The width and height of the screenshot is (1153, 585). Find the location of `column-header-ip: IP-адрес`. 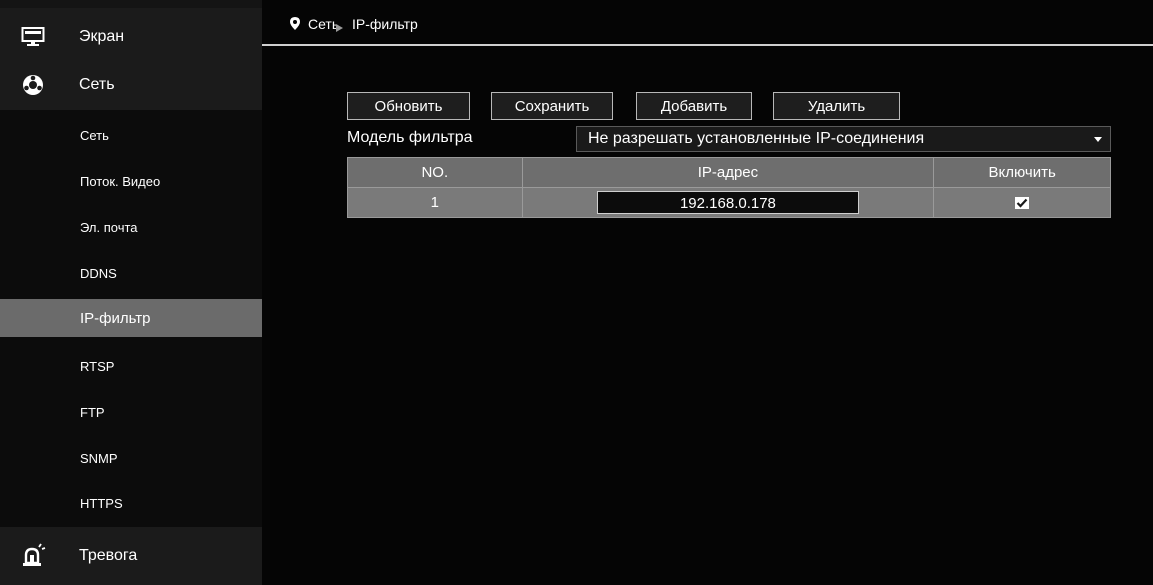

column-header-ip: IP-адрес is located at coordinates (728, 172).